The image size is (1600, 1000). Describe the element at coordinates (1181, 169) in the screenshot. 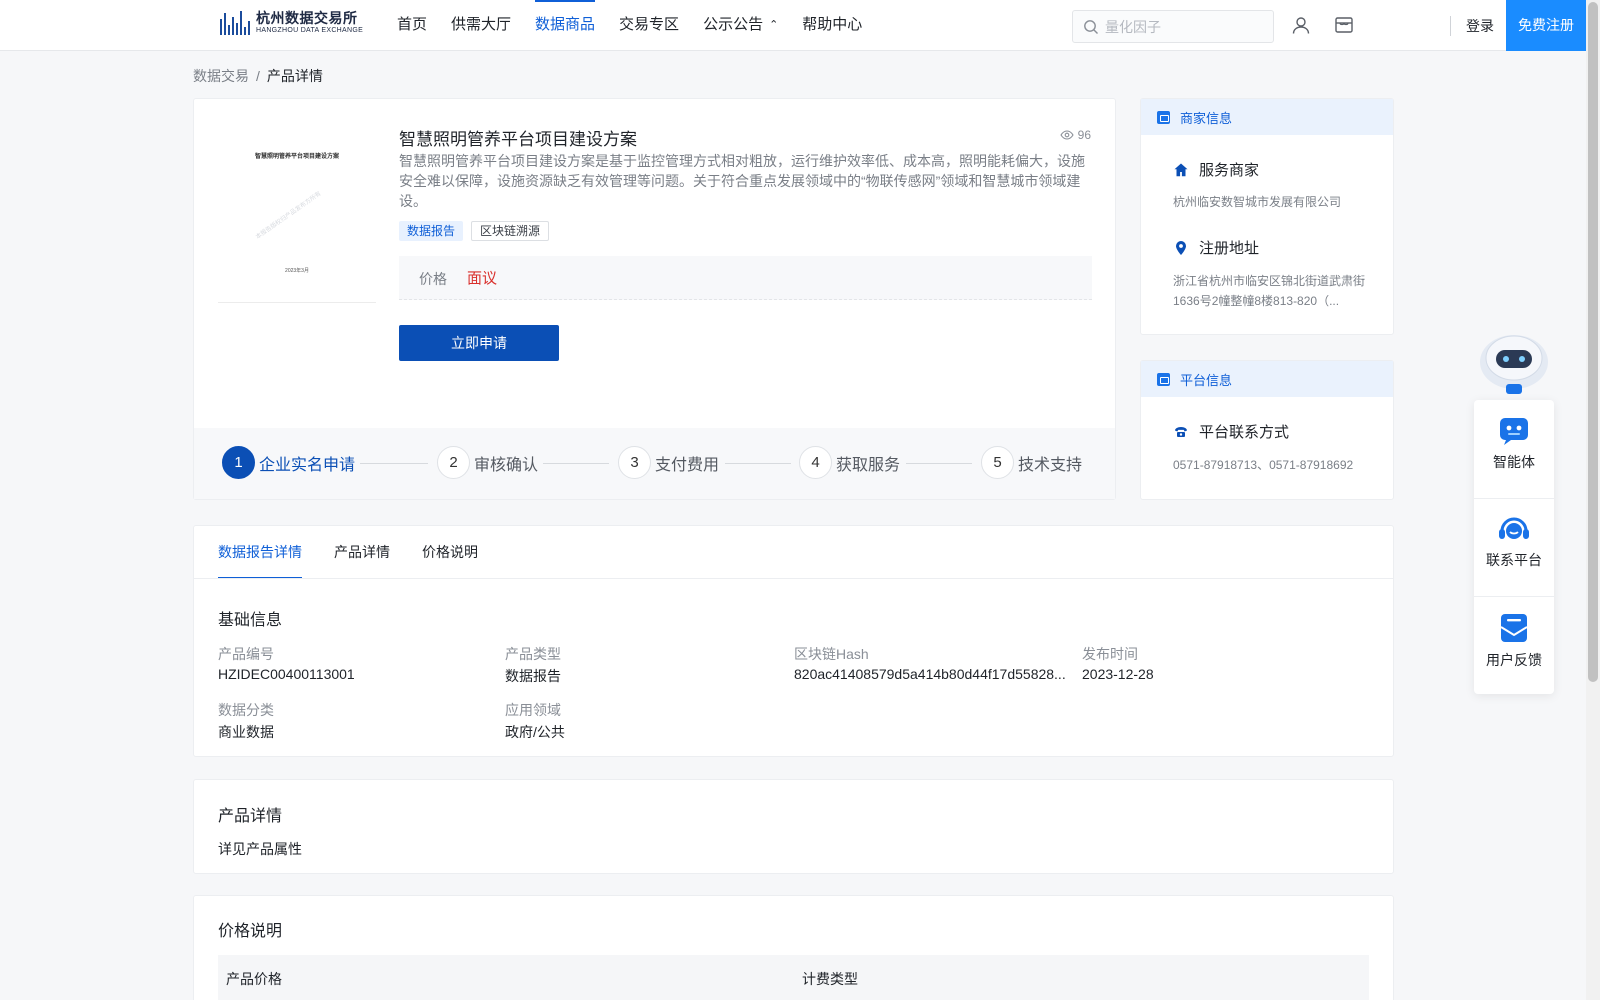

I see `home-icon` at that location.